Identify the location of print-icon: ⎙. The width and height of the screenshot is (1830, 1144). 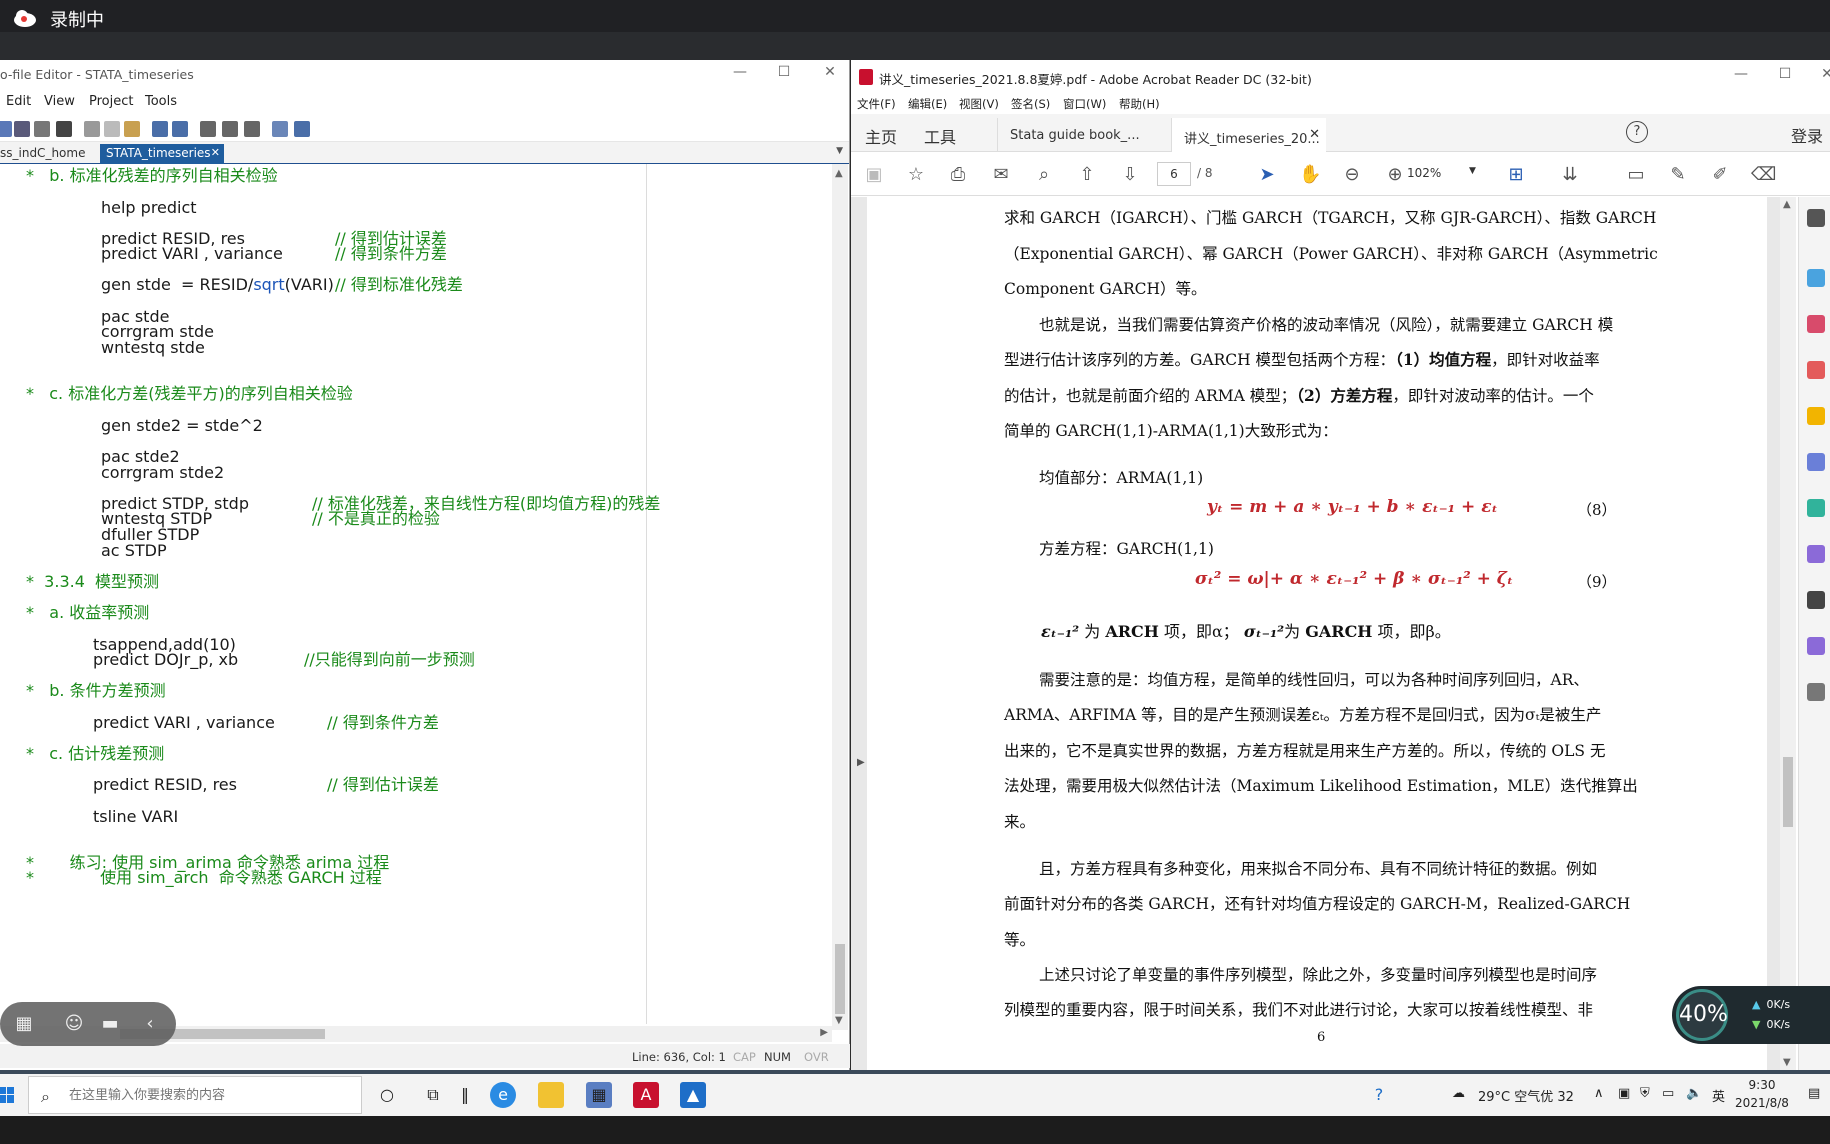
(958, 175).